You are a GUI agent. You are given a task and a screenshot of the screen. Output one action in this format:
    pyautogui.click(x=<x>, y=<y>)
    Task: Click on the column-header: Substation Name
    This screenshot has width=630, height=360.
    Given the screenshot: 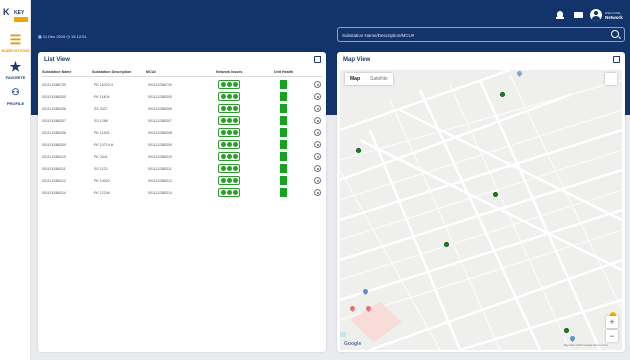 What is the action you would take?
    pyautogui.click(x=56, y=72)
    